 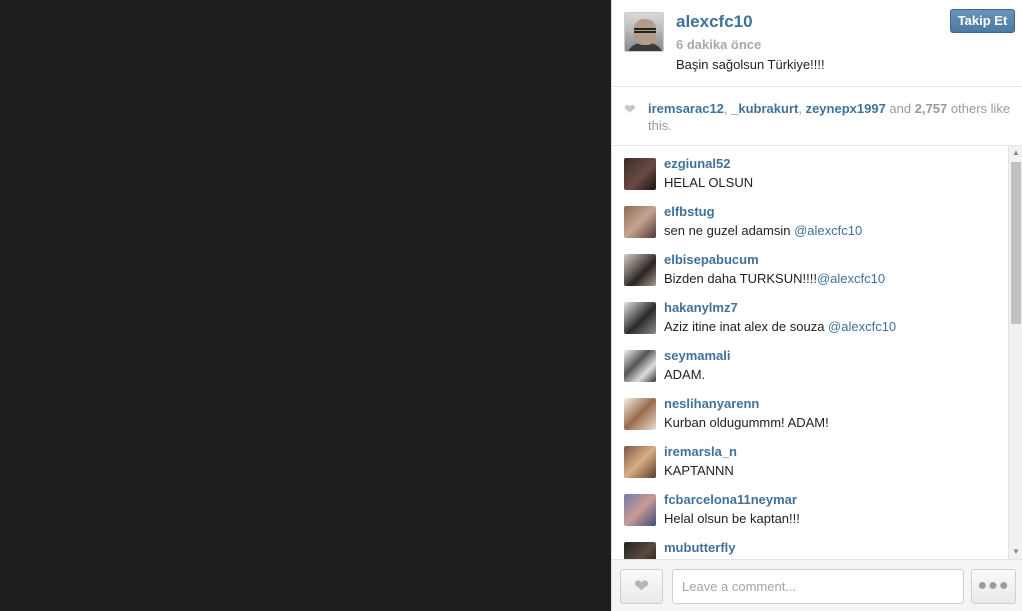 I want to click on commenter-username-link: neslihanyarenn, so click(x=711, y=403).